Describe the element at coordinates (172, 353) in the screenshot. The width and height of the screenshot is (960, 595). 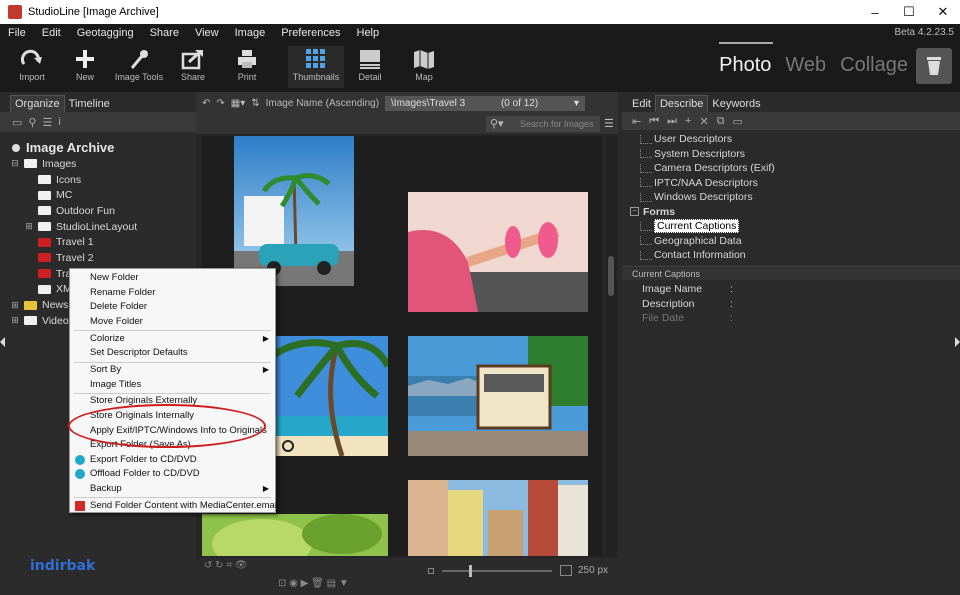
I see `context-menu-item: Set Descriptor Defaults` at that location.